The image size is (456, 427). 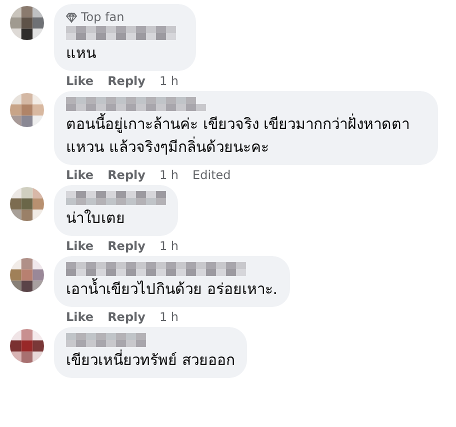 What do you see at coordinates (81, 53) in the screenshot?
I see `comment-text: แหน` at bounding box center [81, 53].